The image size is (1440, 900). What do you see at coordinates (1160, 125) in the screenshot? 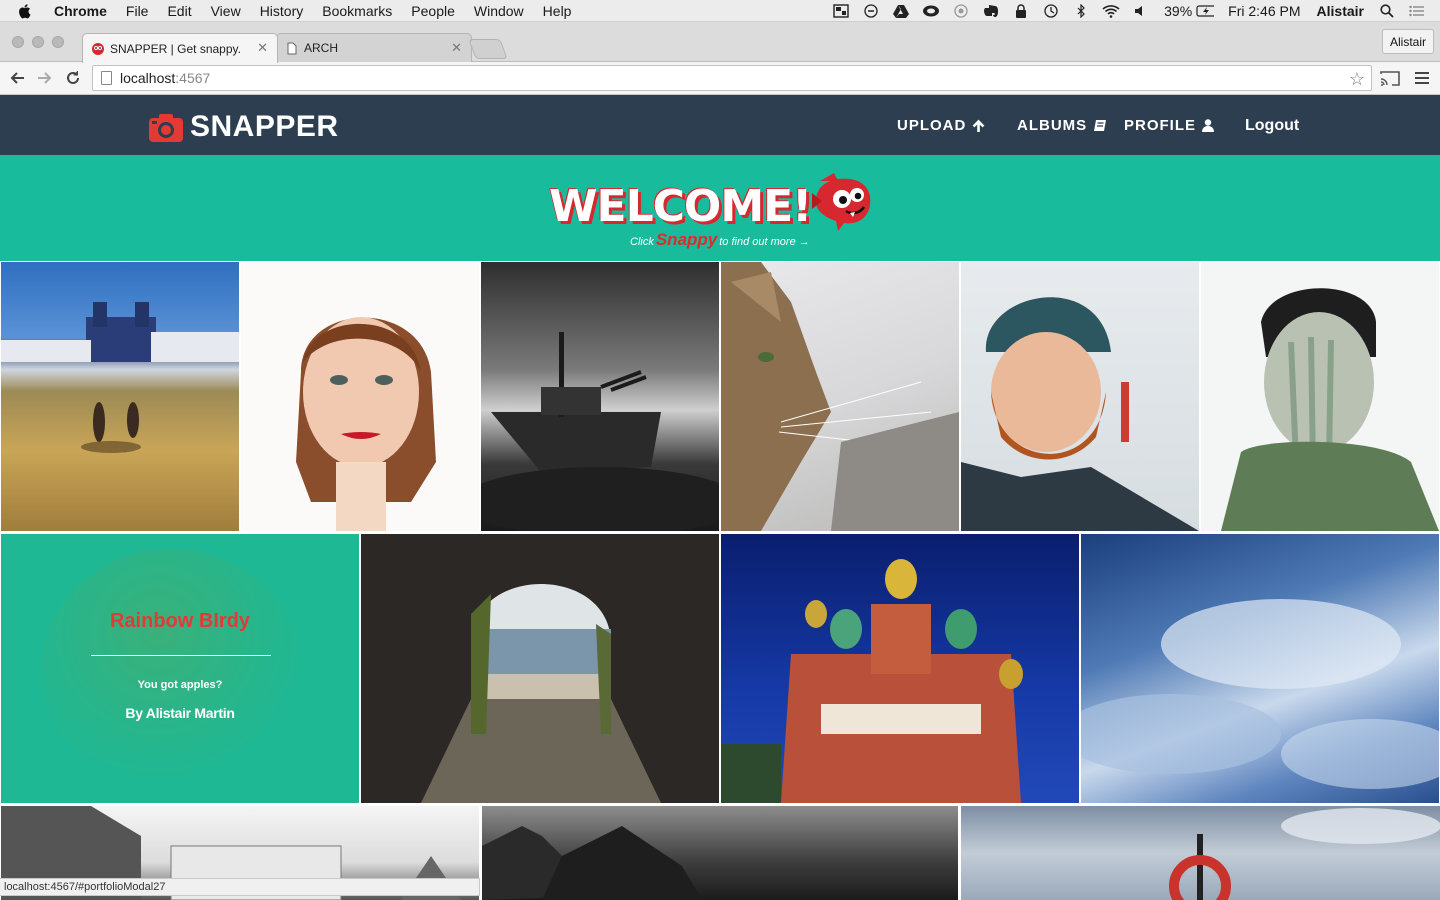
I see `nav-profile-label: PROFILE` at bounding box center [1160, 125].